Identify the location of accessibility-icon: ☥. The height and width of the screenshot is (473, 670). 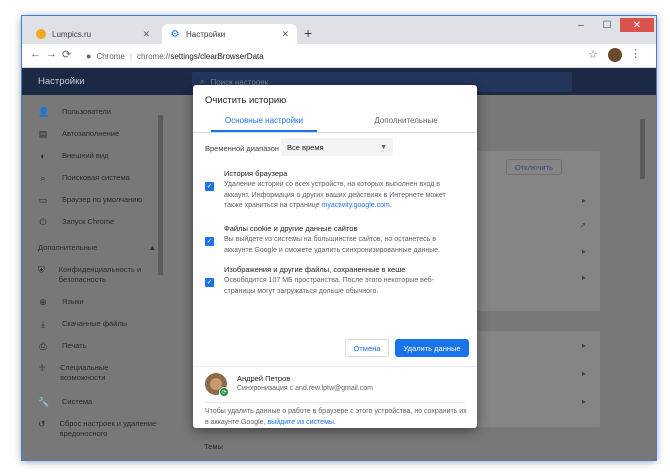
(42, 368).